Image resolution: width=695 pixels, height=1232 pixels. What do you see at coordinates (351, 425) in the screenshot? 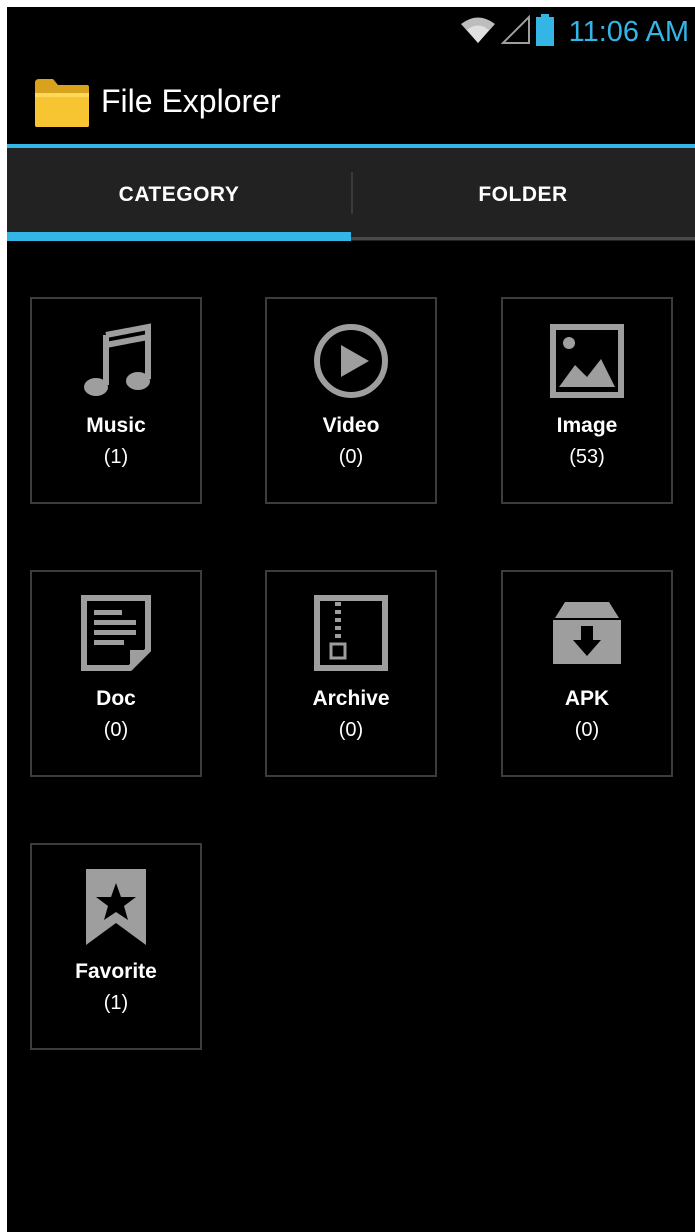
I see `category-label: Video` at bounding box center [351, 425].